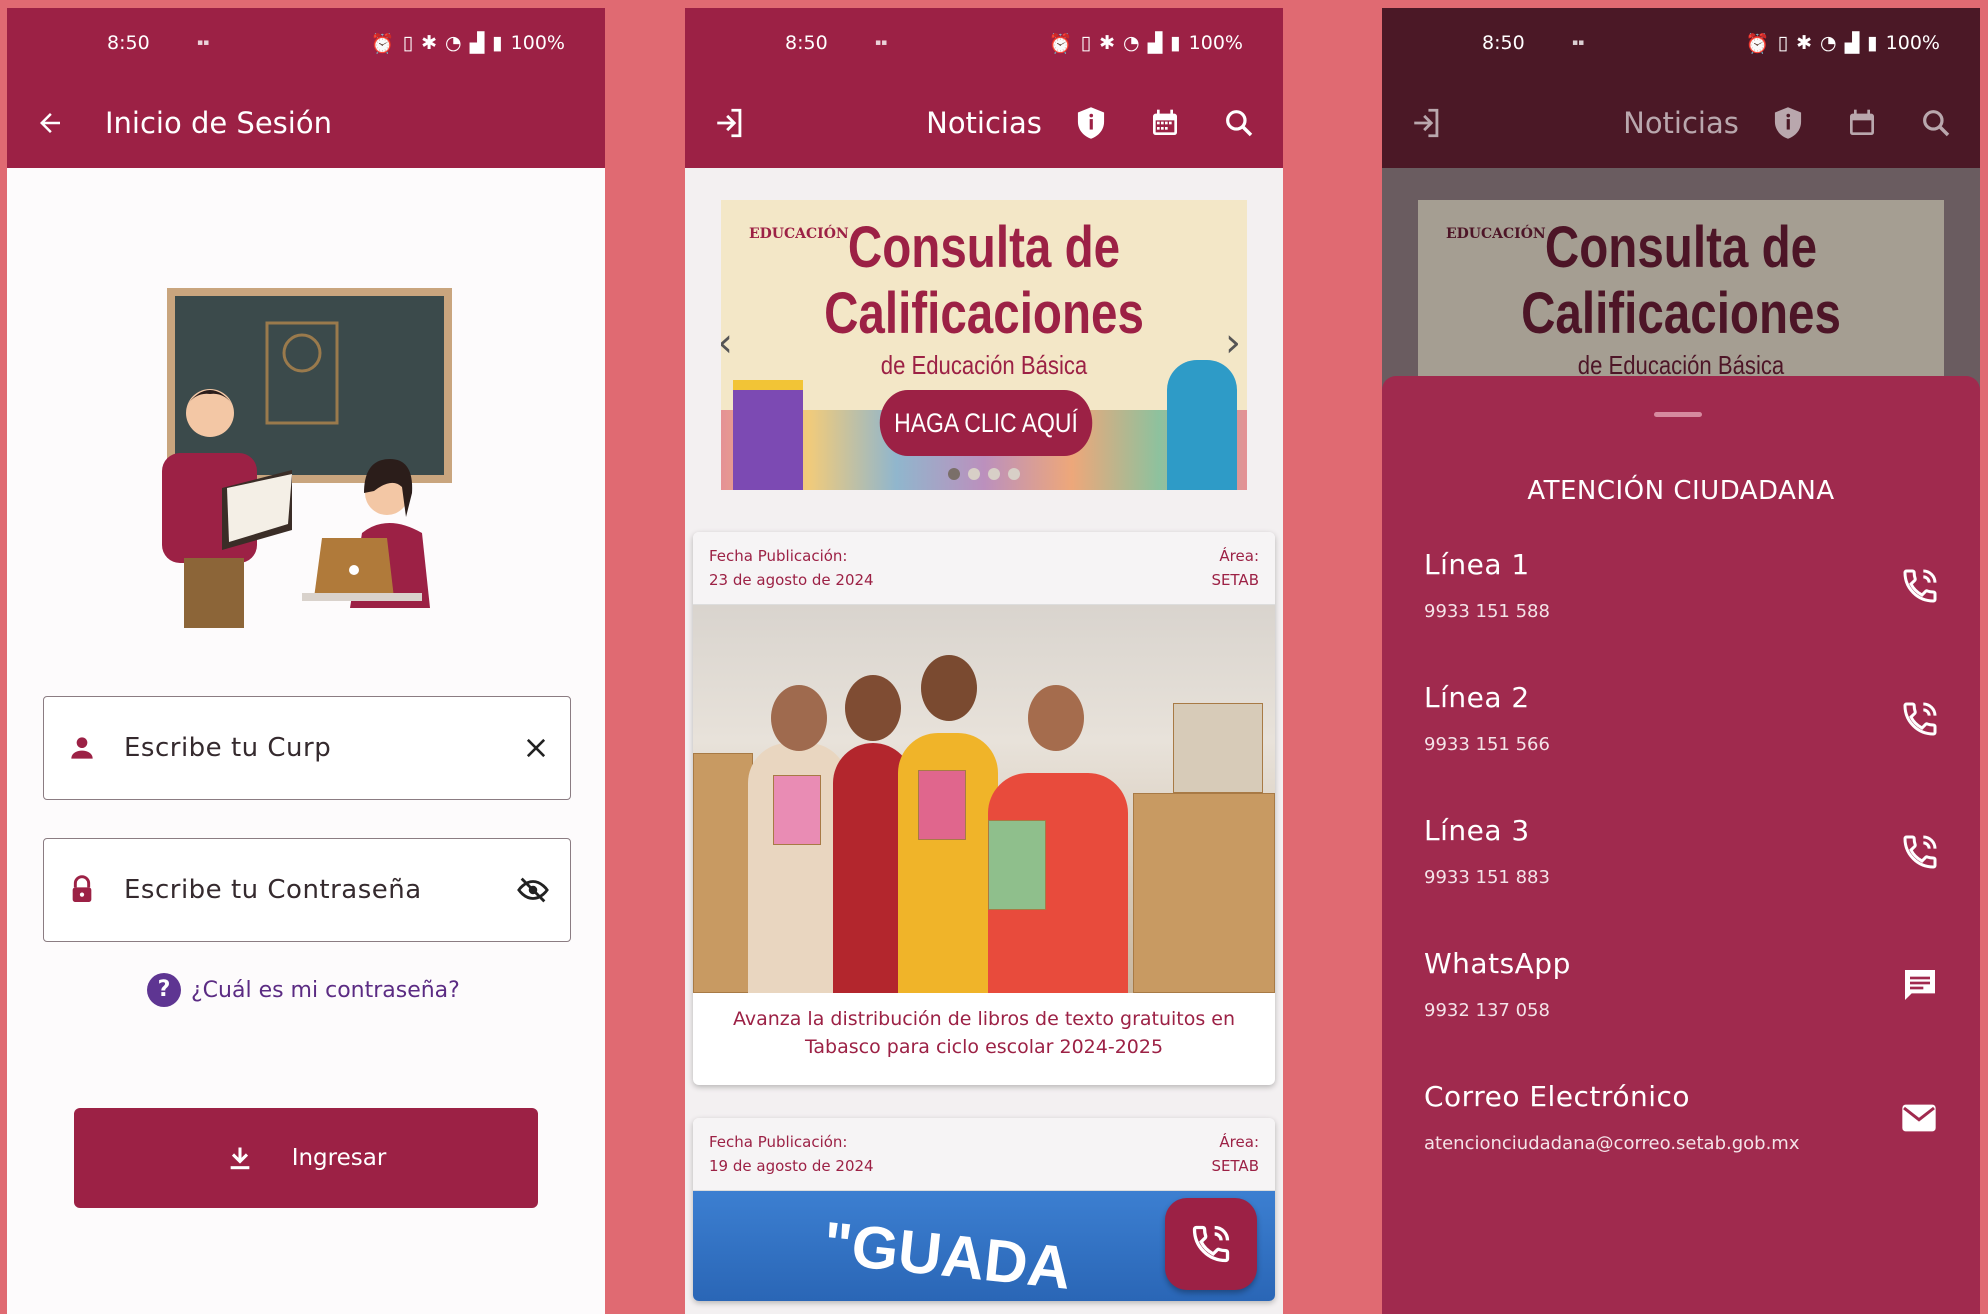 This screenshot has width=1988, height=1314. Describe the element at coordinates (1682, 603) in the screenshot. I see `contact-item: Línea 1 9933 151 588` at that location.